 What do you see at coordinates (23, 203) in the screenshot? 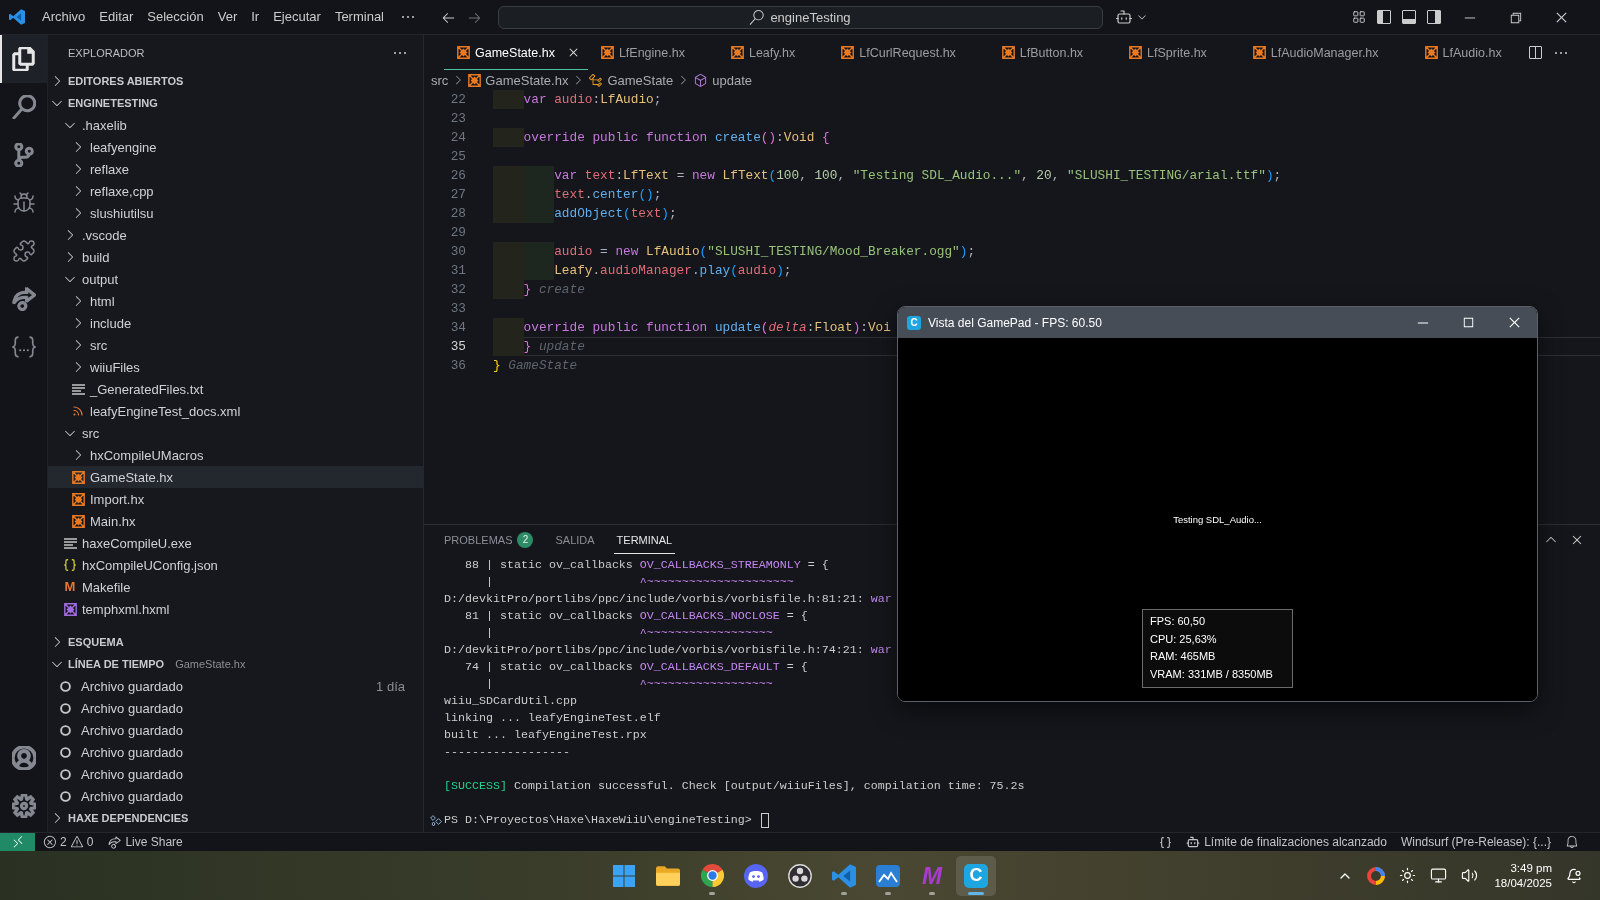
I see `bug-icon` at bounding box center [23, 203].